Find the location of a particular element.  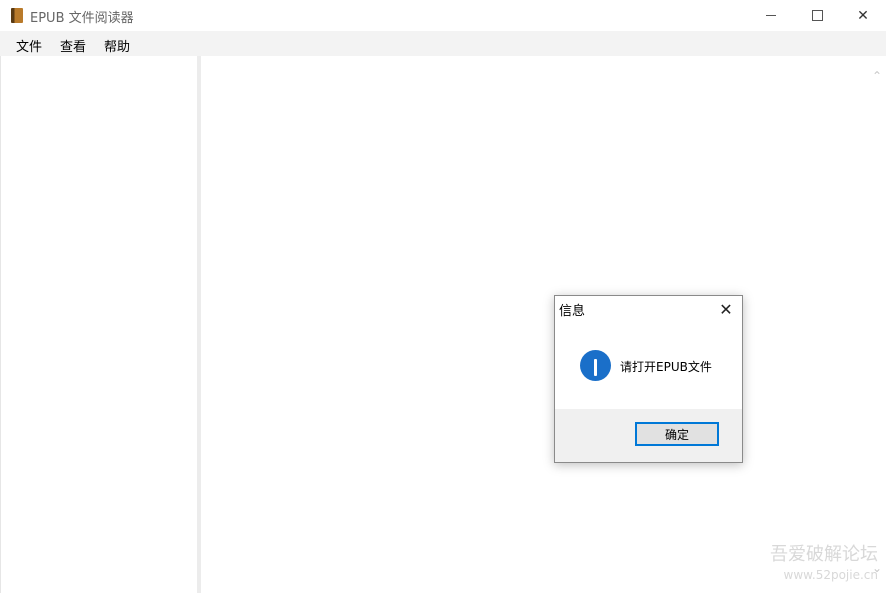

title-bar: EPUB 文件阅读器 ✕ is located at coordinates (443, 15).